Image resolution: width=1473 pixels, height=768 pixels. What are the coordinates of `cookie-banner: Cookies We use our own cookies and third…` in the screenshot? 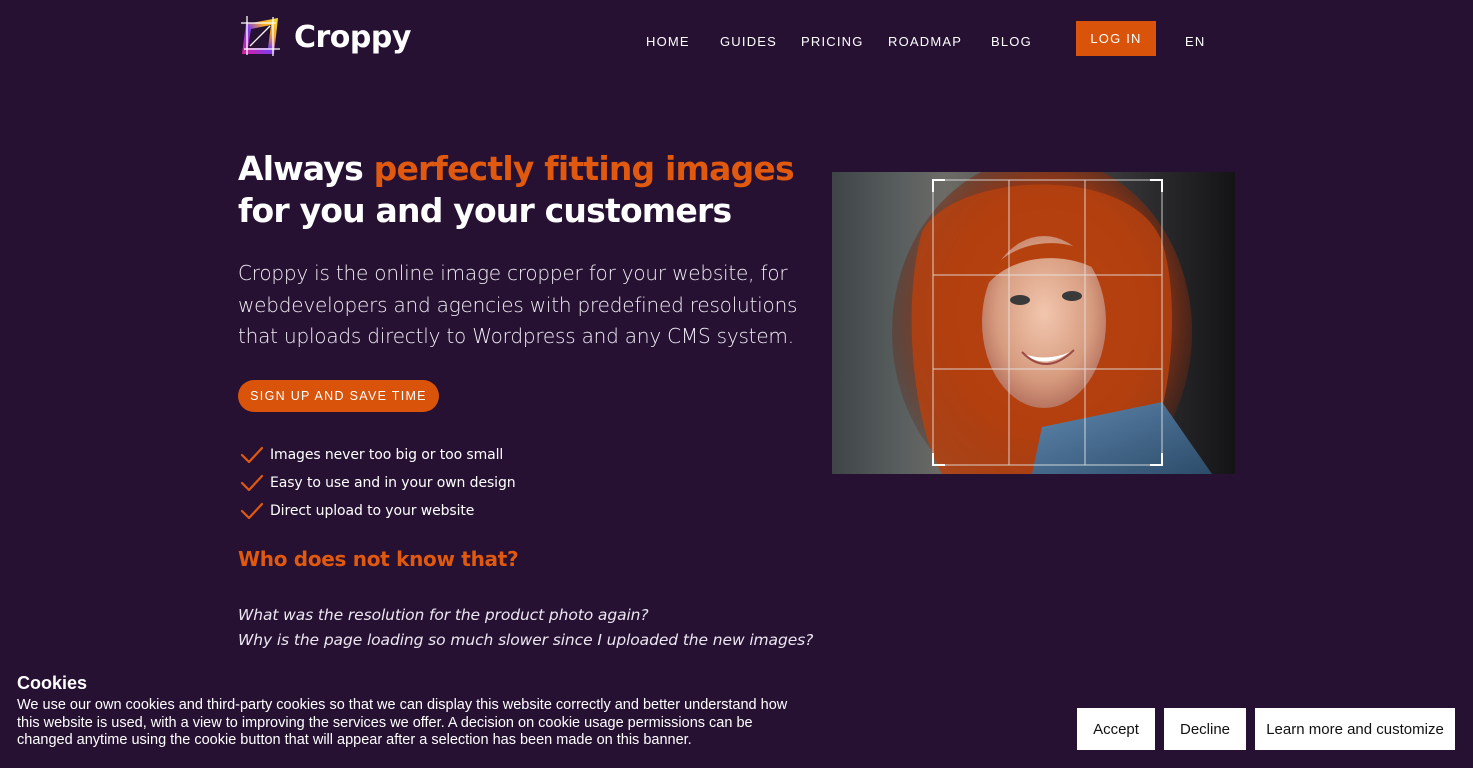 It's located at (736, 715).